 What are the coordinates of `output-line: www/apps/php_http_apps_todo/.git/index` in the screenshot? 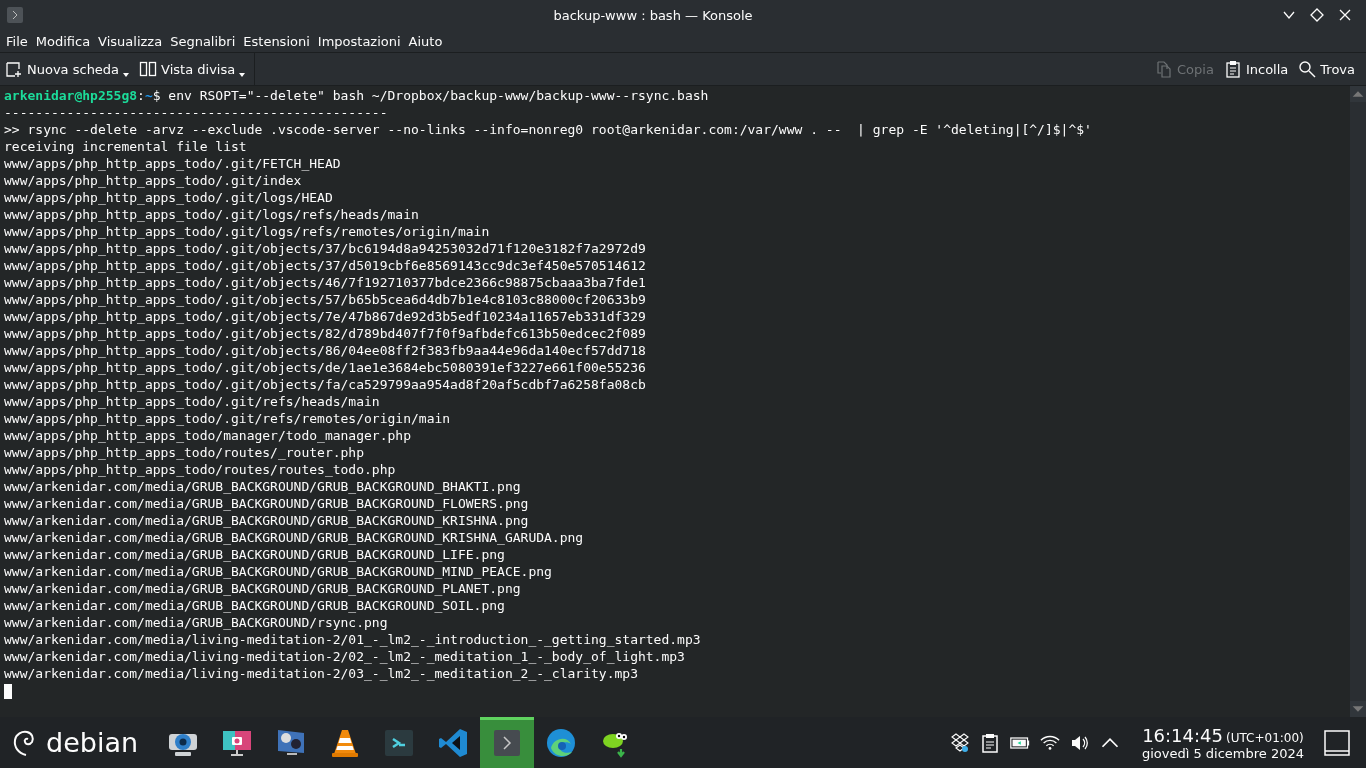 It's located at (153, 180).